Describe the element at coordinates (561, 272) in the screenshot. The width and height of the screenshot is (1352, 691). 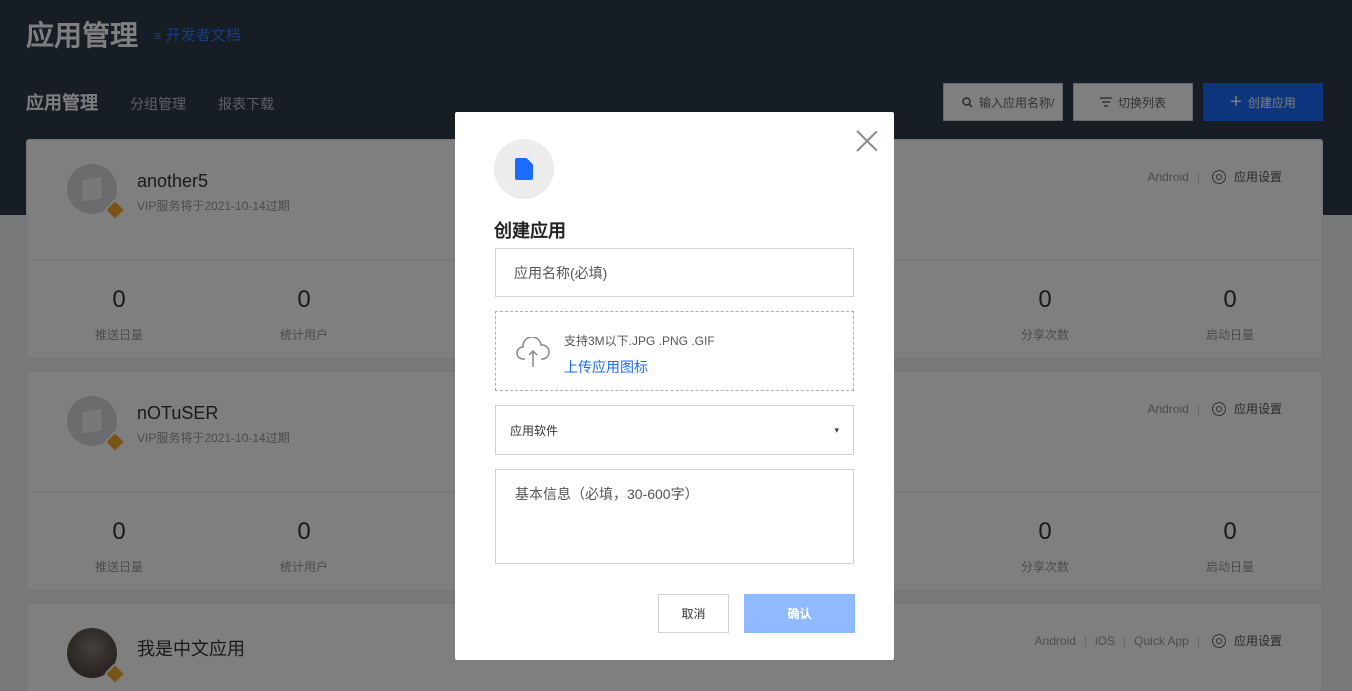
I see `app-name-placeholder: 应用名称(必填)` at that location.